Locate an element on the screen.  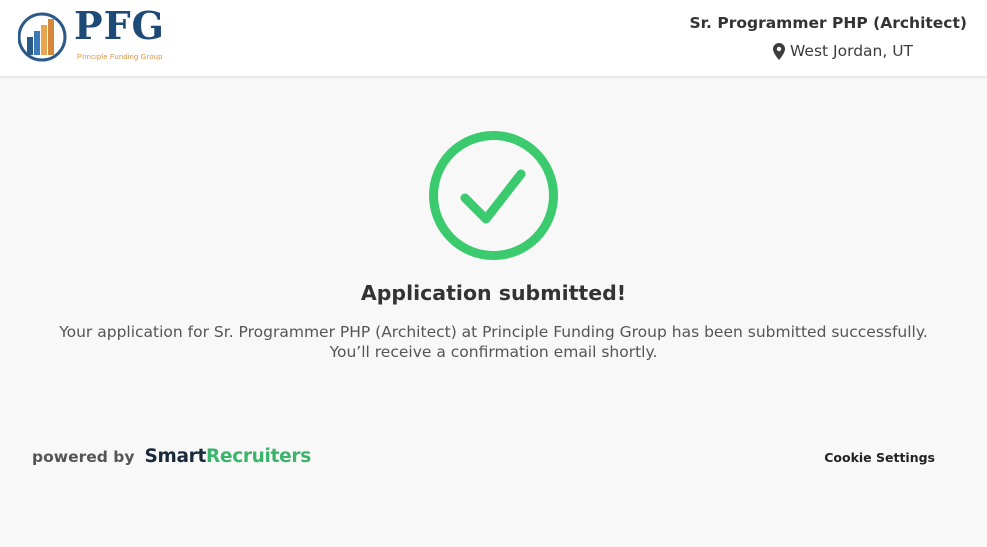
smartrecruiters-logo: SmartRecruiters is located at coordinates (227, 456).